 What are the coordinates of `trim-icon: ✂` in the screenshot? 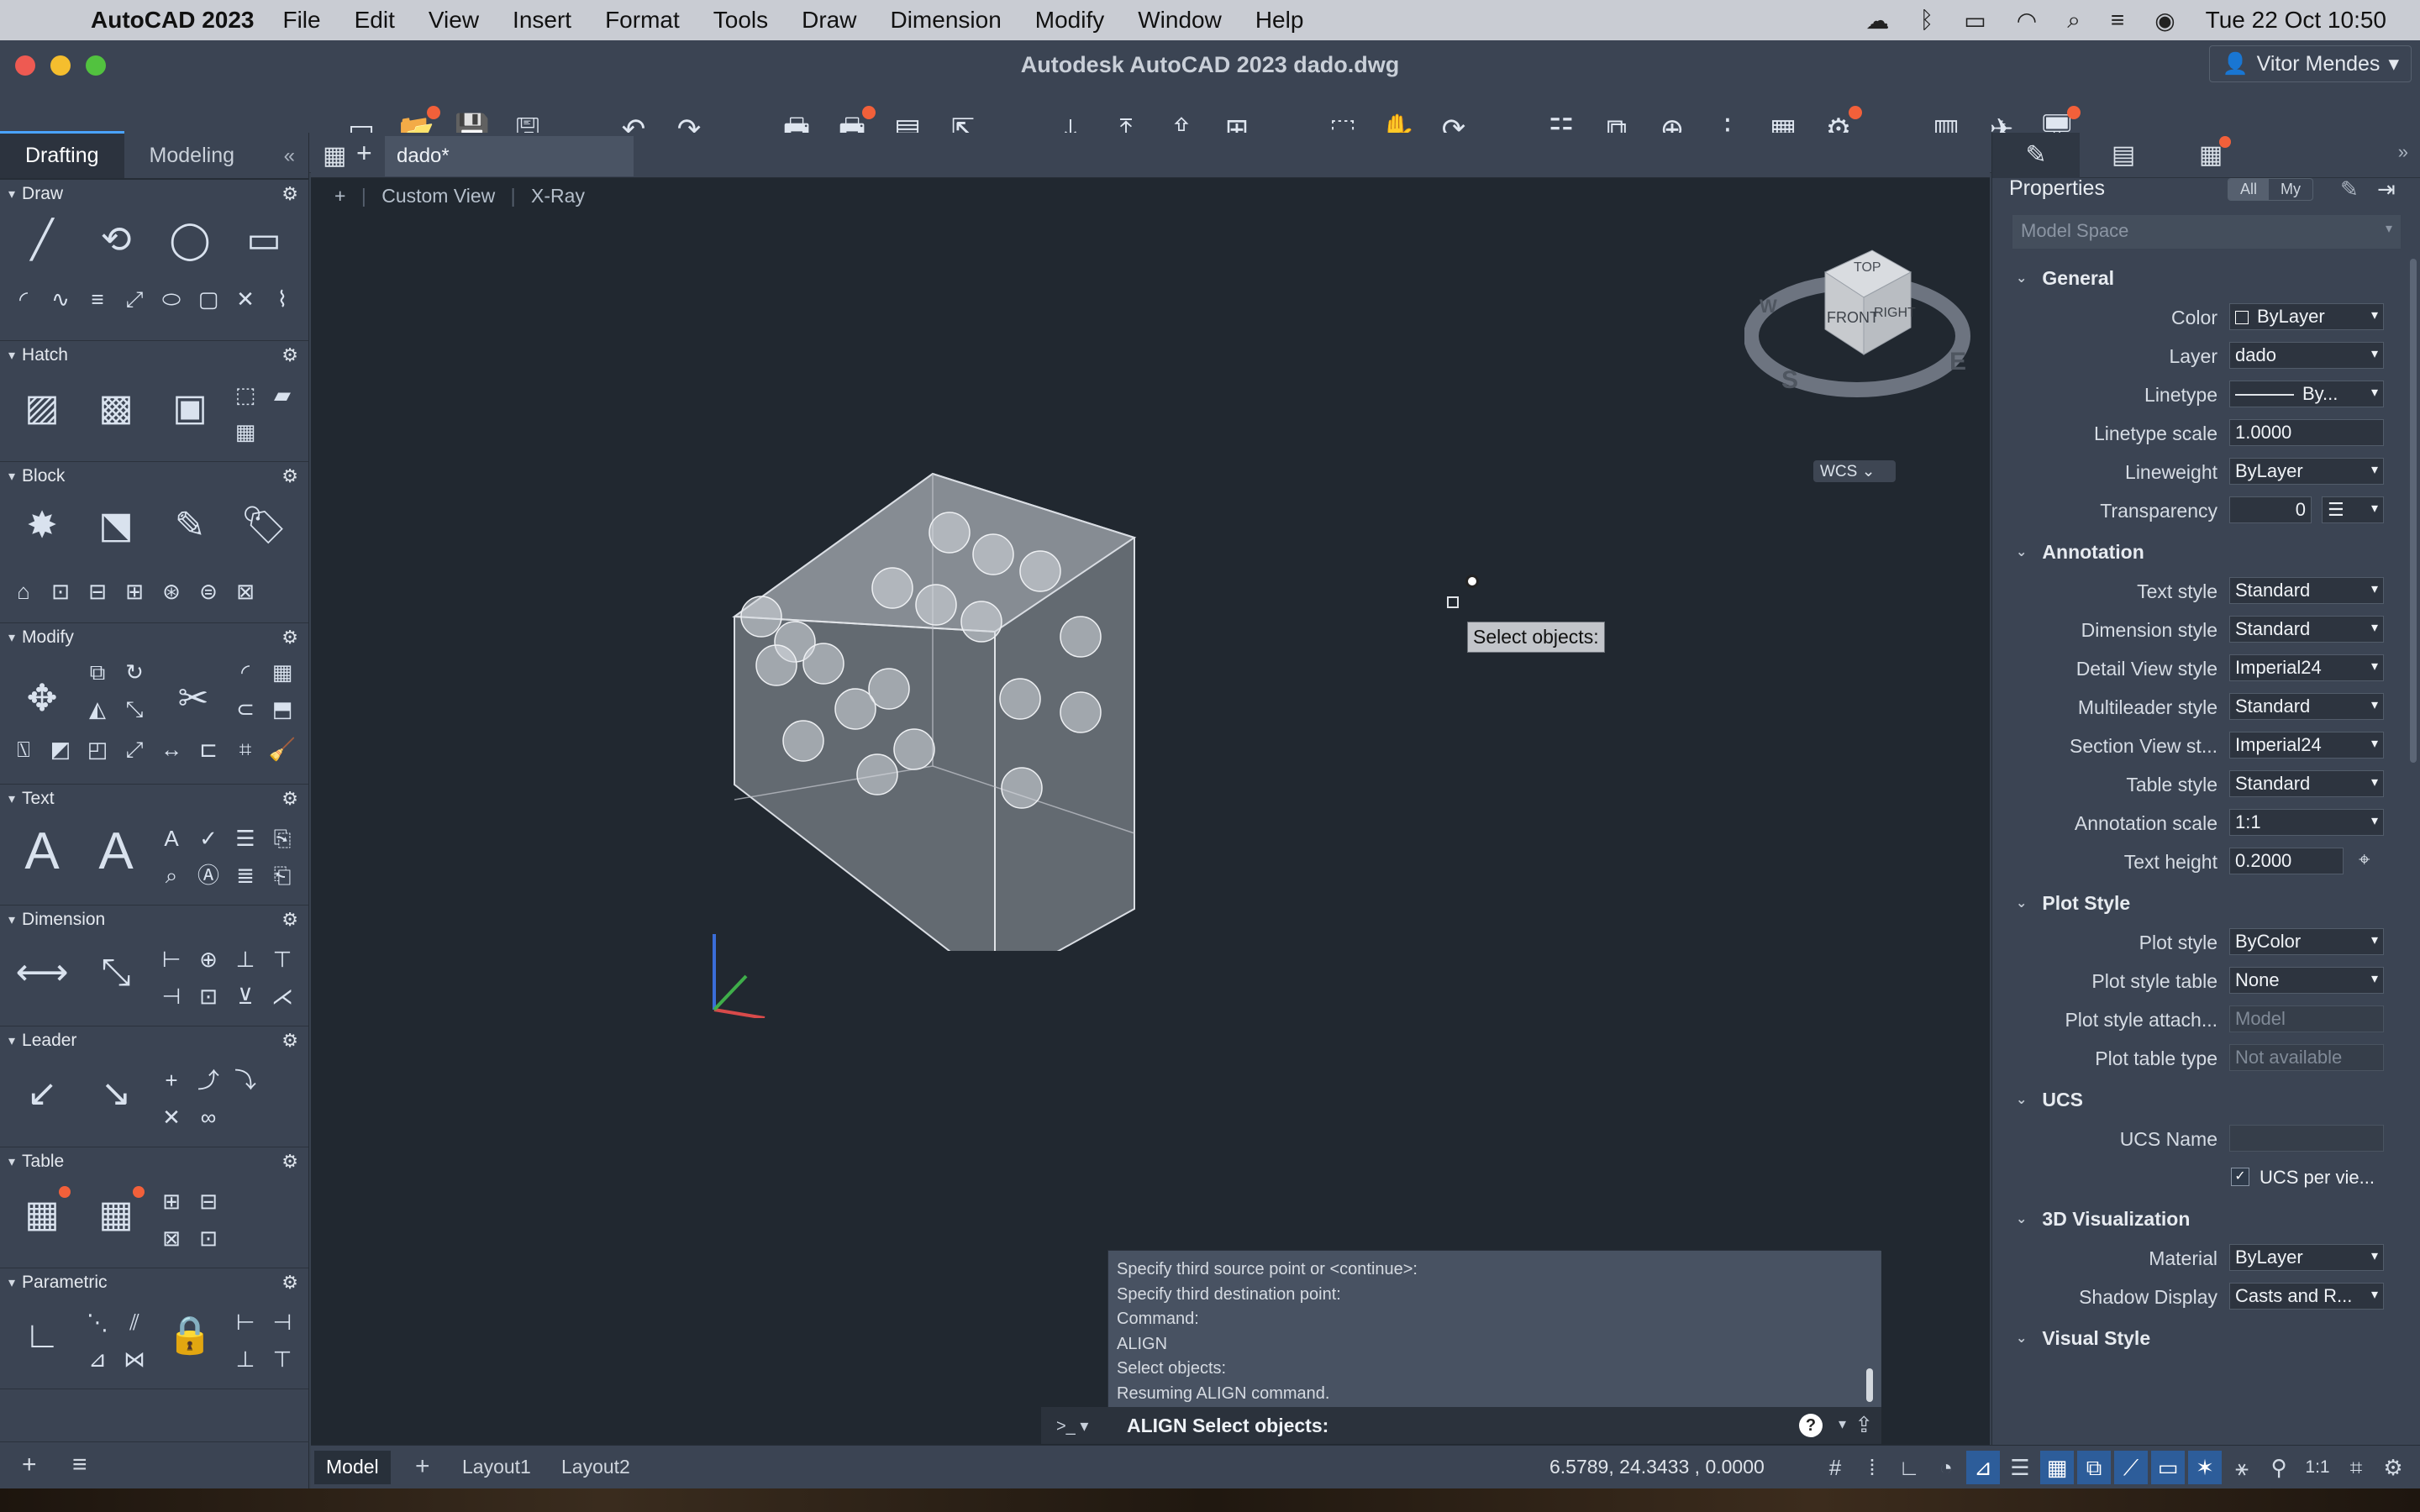 It's located at (193, 699).